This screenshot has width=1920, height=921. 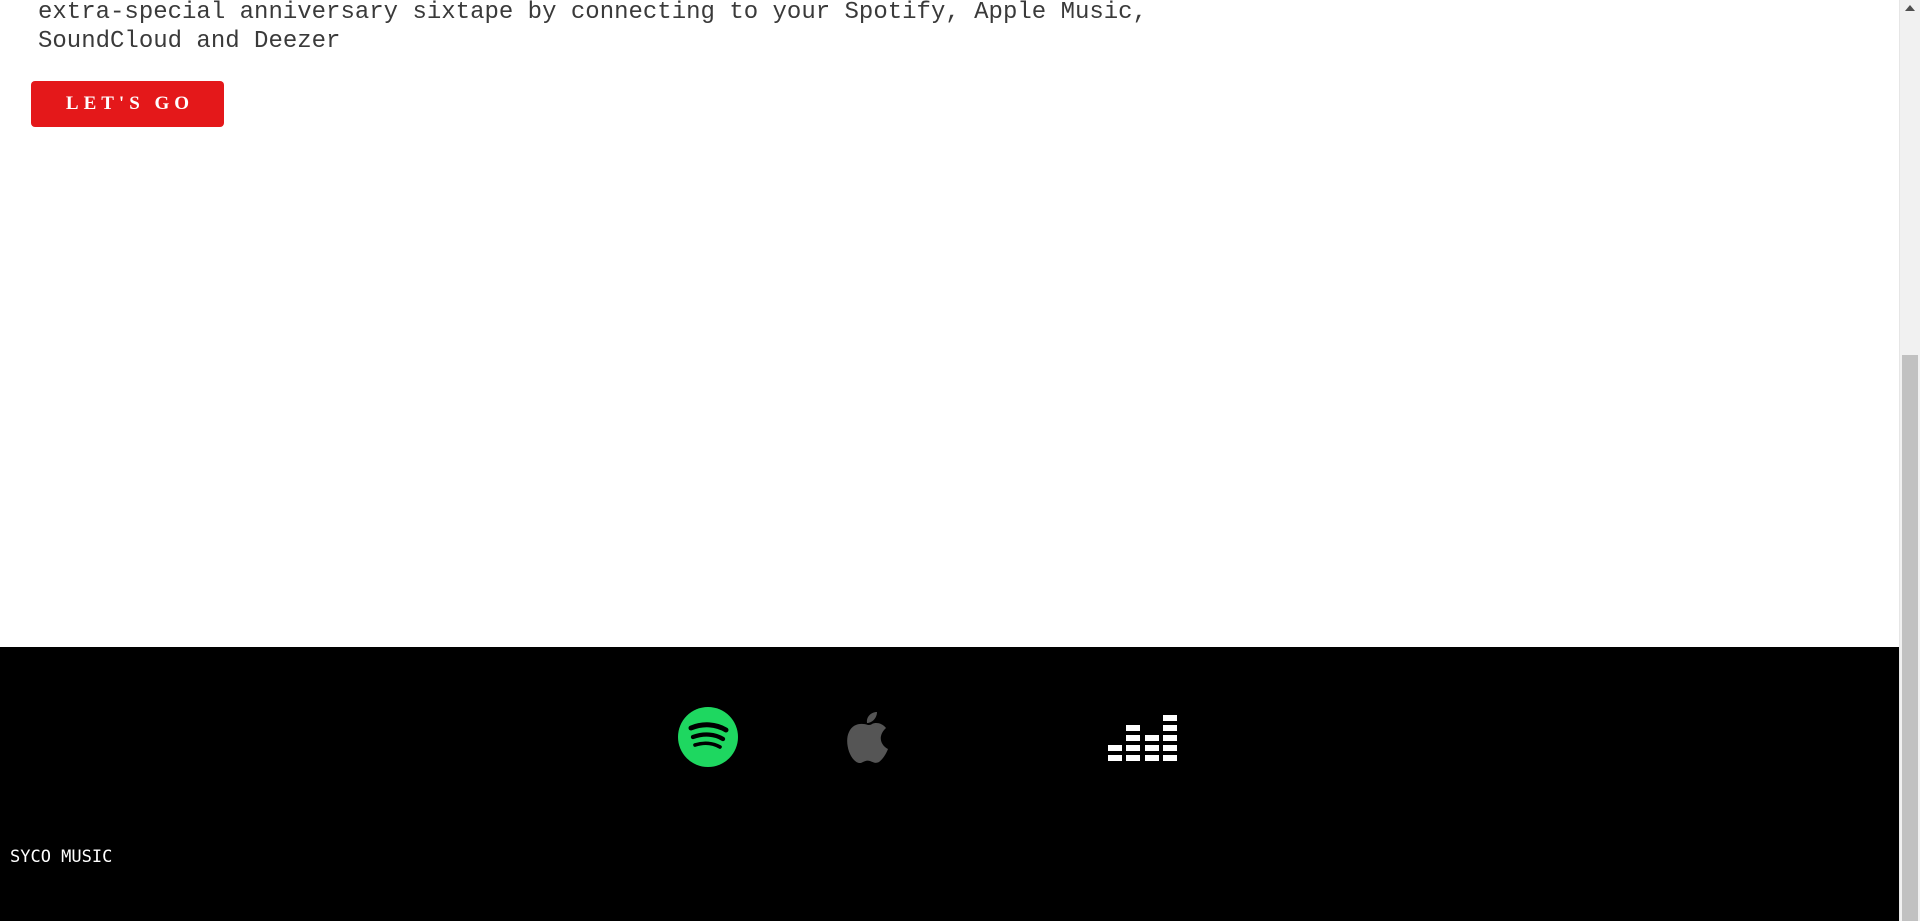 What do you see at coordinates (1143, 738) in the screenshot?
I see `deezer-icon` at bounding box center [1143, 738].